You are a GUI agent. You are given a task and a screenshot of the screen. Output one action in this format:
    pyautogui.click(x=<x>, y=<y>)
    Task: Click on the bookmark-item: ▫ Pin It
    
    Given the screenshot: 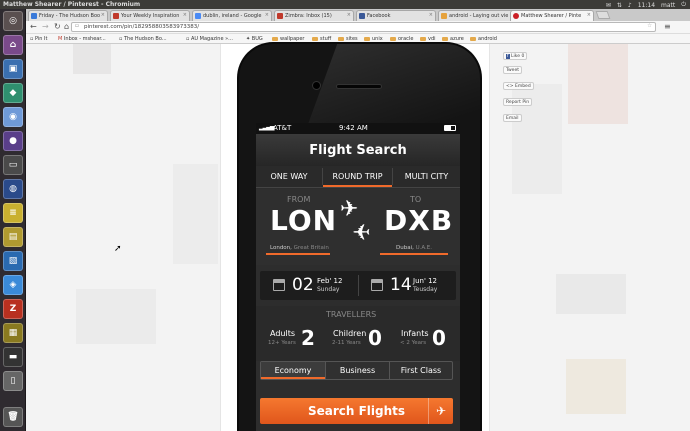 What is the action you would take?
    pyautogui.click(x=38, y=39)
    